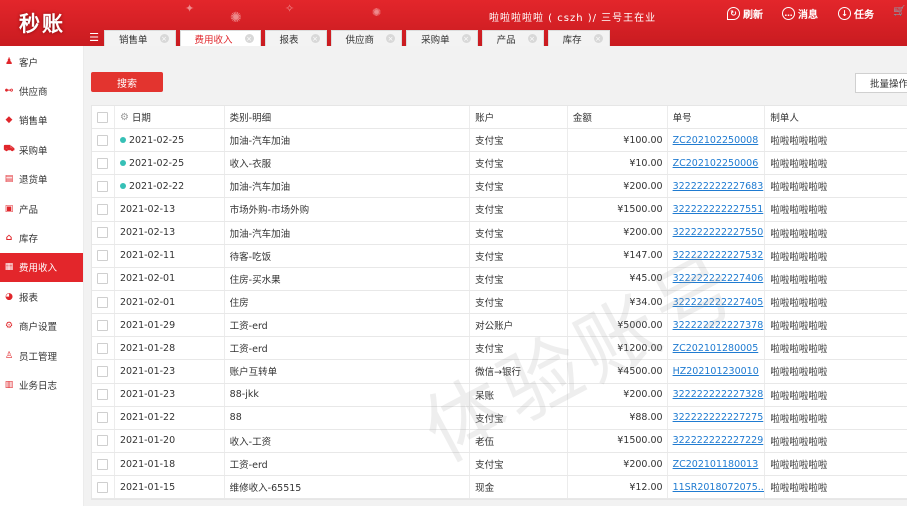  Describe the element at coordinates (799, 234) in the screenshot. I see `maker-cell: 啦啦啦啦啦啦` at that location.